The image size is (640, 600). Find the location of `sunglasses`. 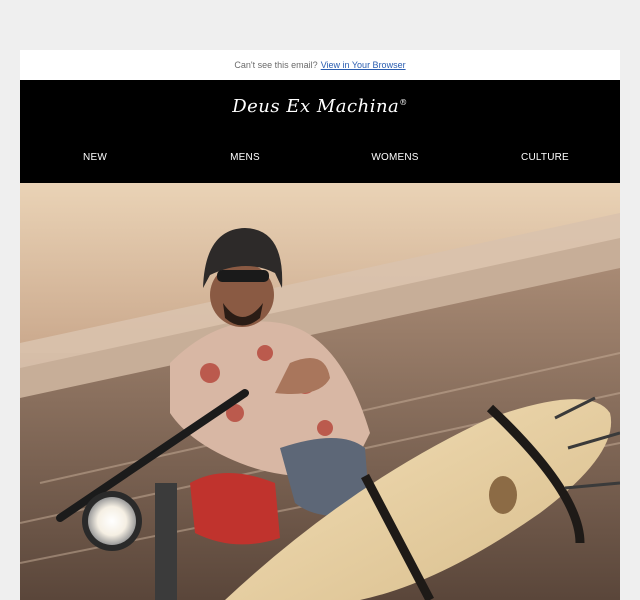

sunglasses is located at coordinates (243, 276).